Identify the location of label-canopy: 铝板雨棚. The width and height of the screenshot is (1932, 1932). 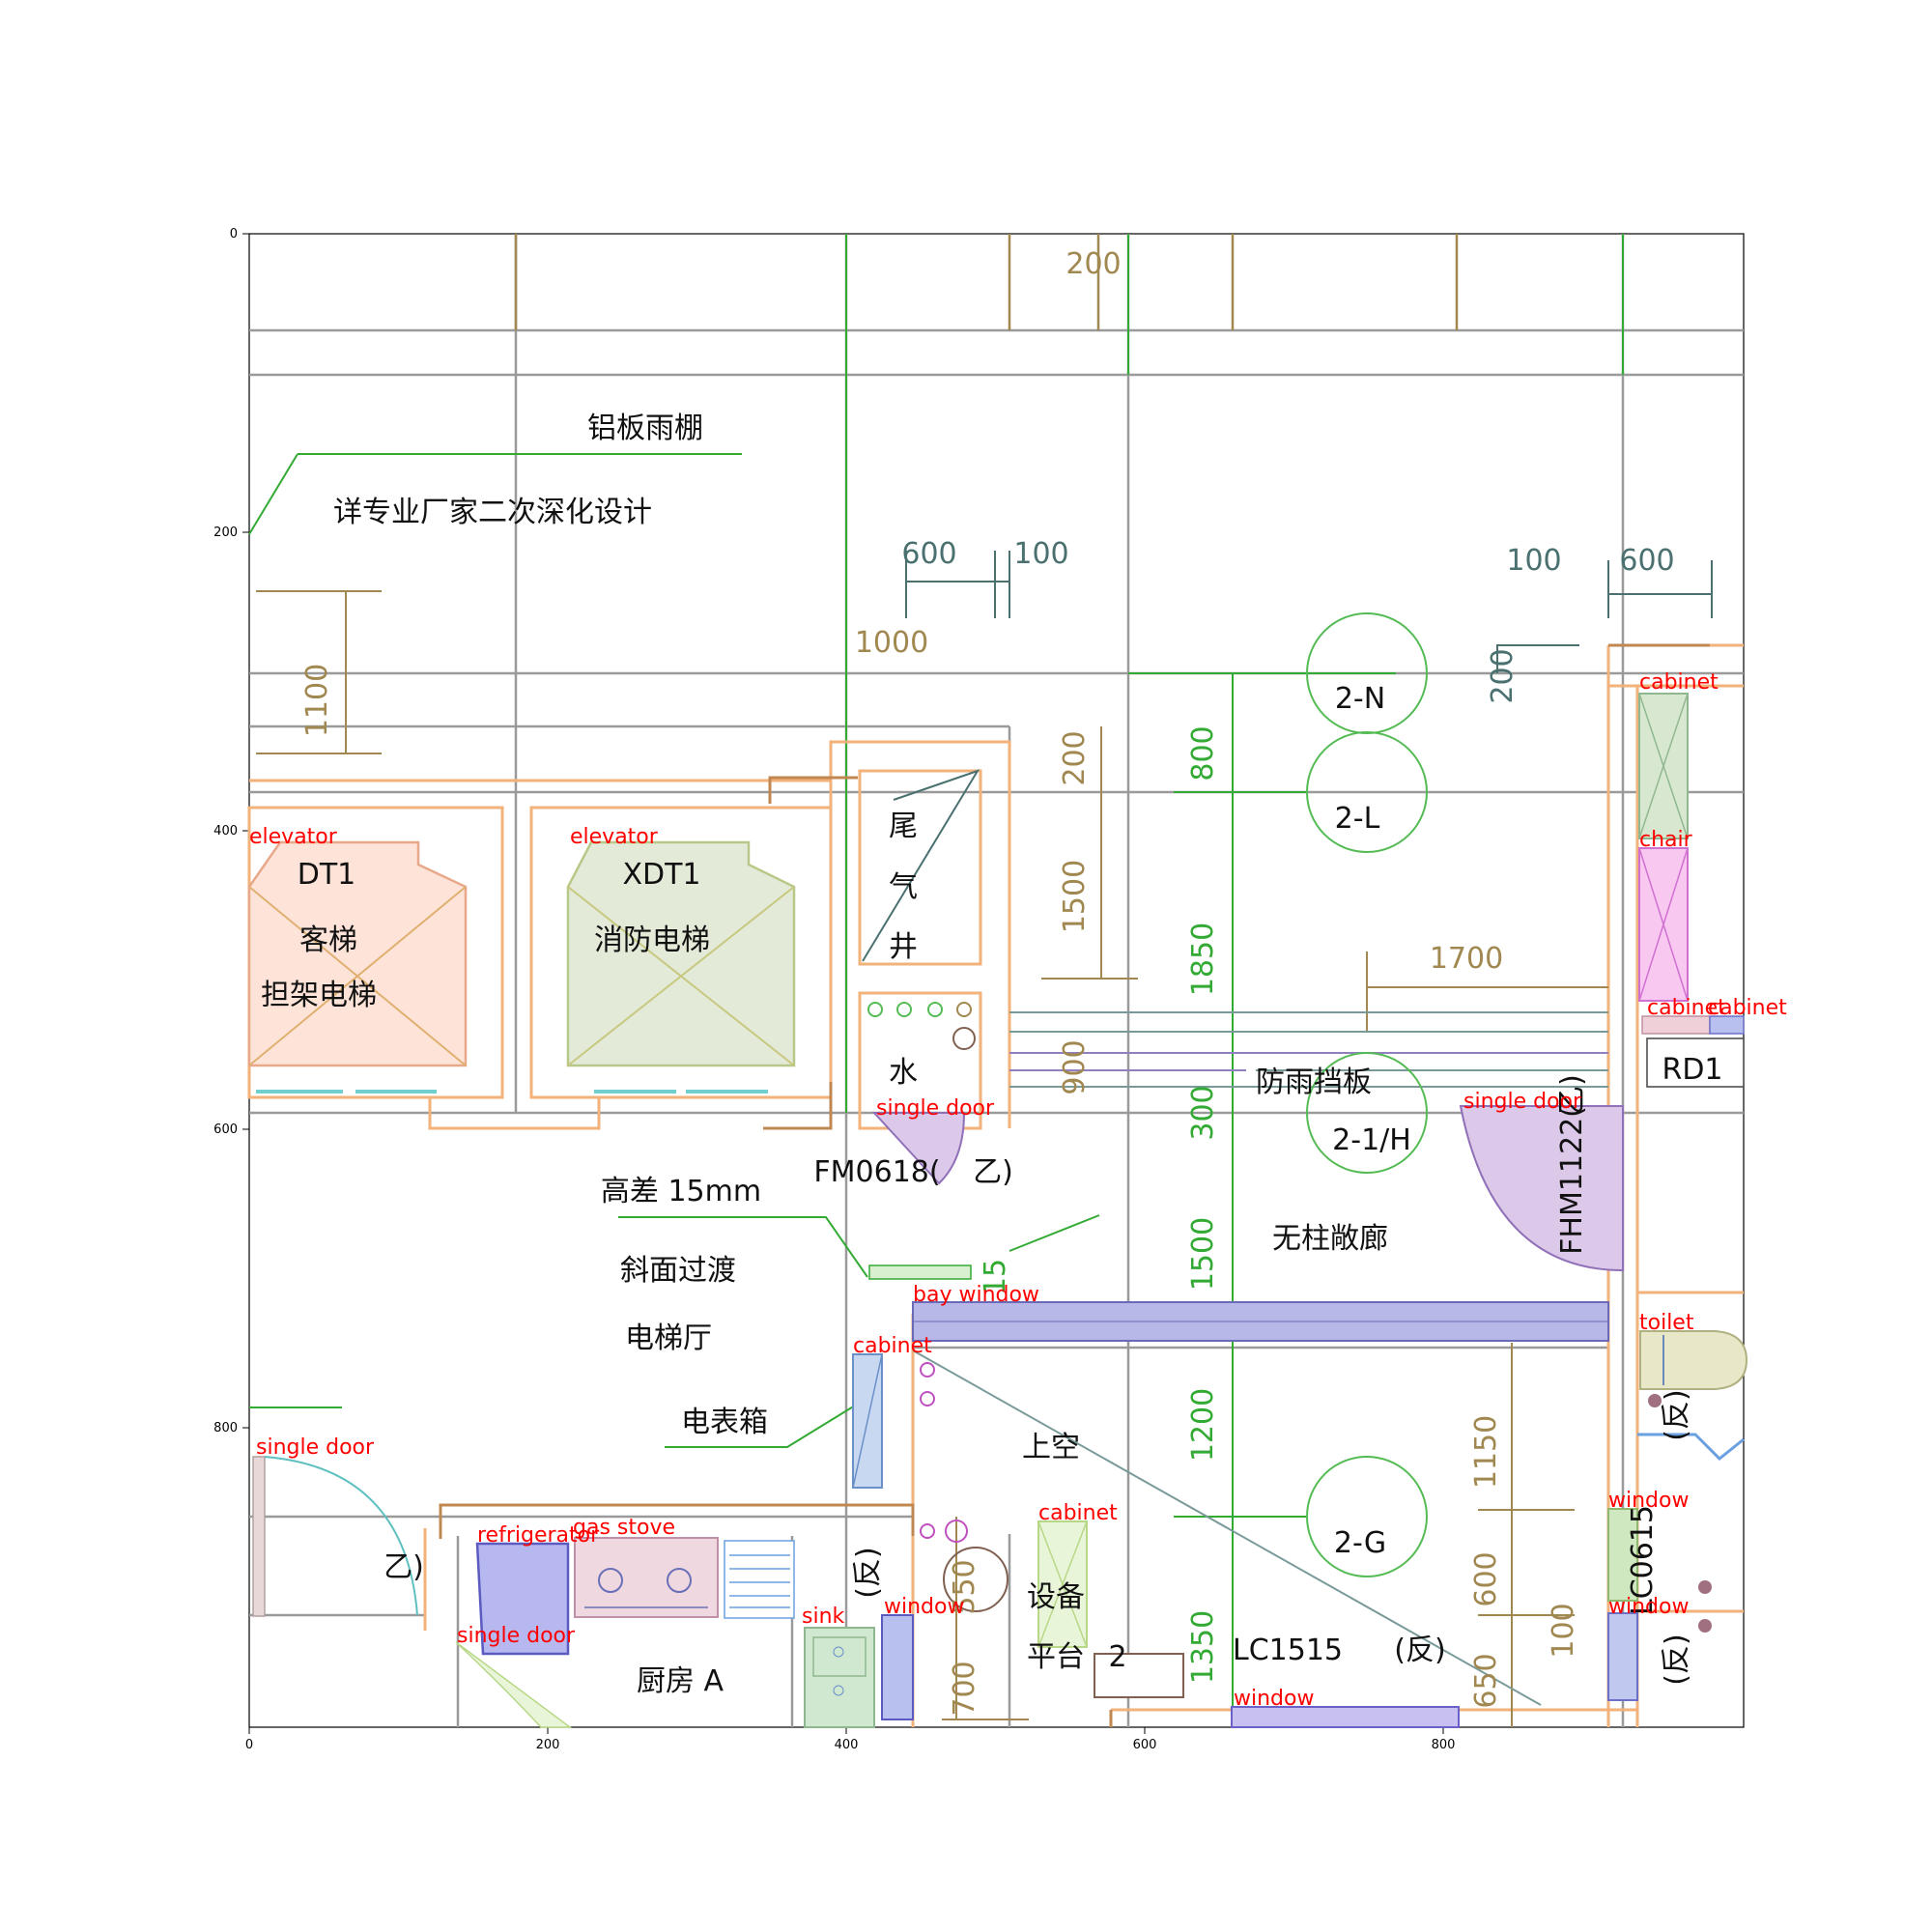
(645, 428).